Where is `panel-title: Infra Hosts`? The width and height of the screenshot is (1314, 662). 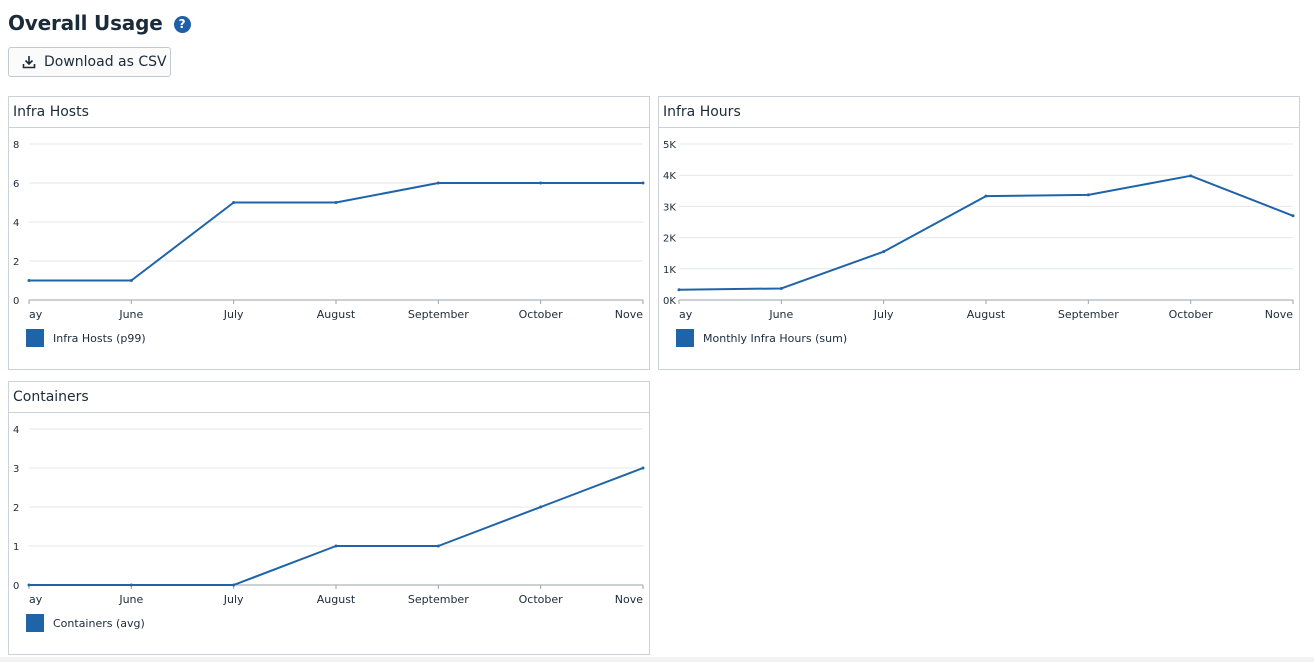 panel-title: Infra Hosts is located at coordinates (329, 112).